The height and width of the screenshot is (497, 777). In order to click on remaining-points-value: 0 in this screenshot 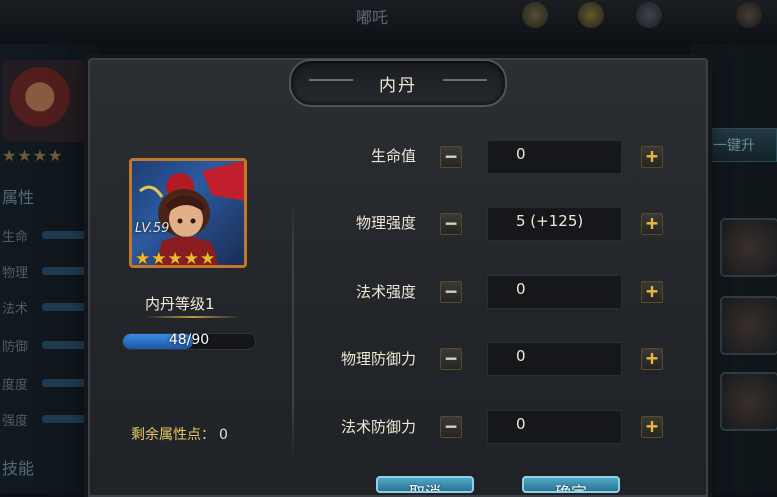, I will do `click(223, 435)`.